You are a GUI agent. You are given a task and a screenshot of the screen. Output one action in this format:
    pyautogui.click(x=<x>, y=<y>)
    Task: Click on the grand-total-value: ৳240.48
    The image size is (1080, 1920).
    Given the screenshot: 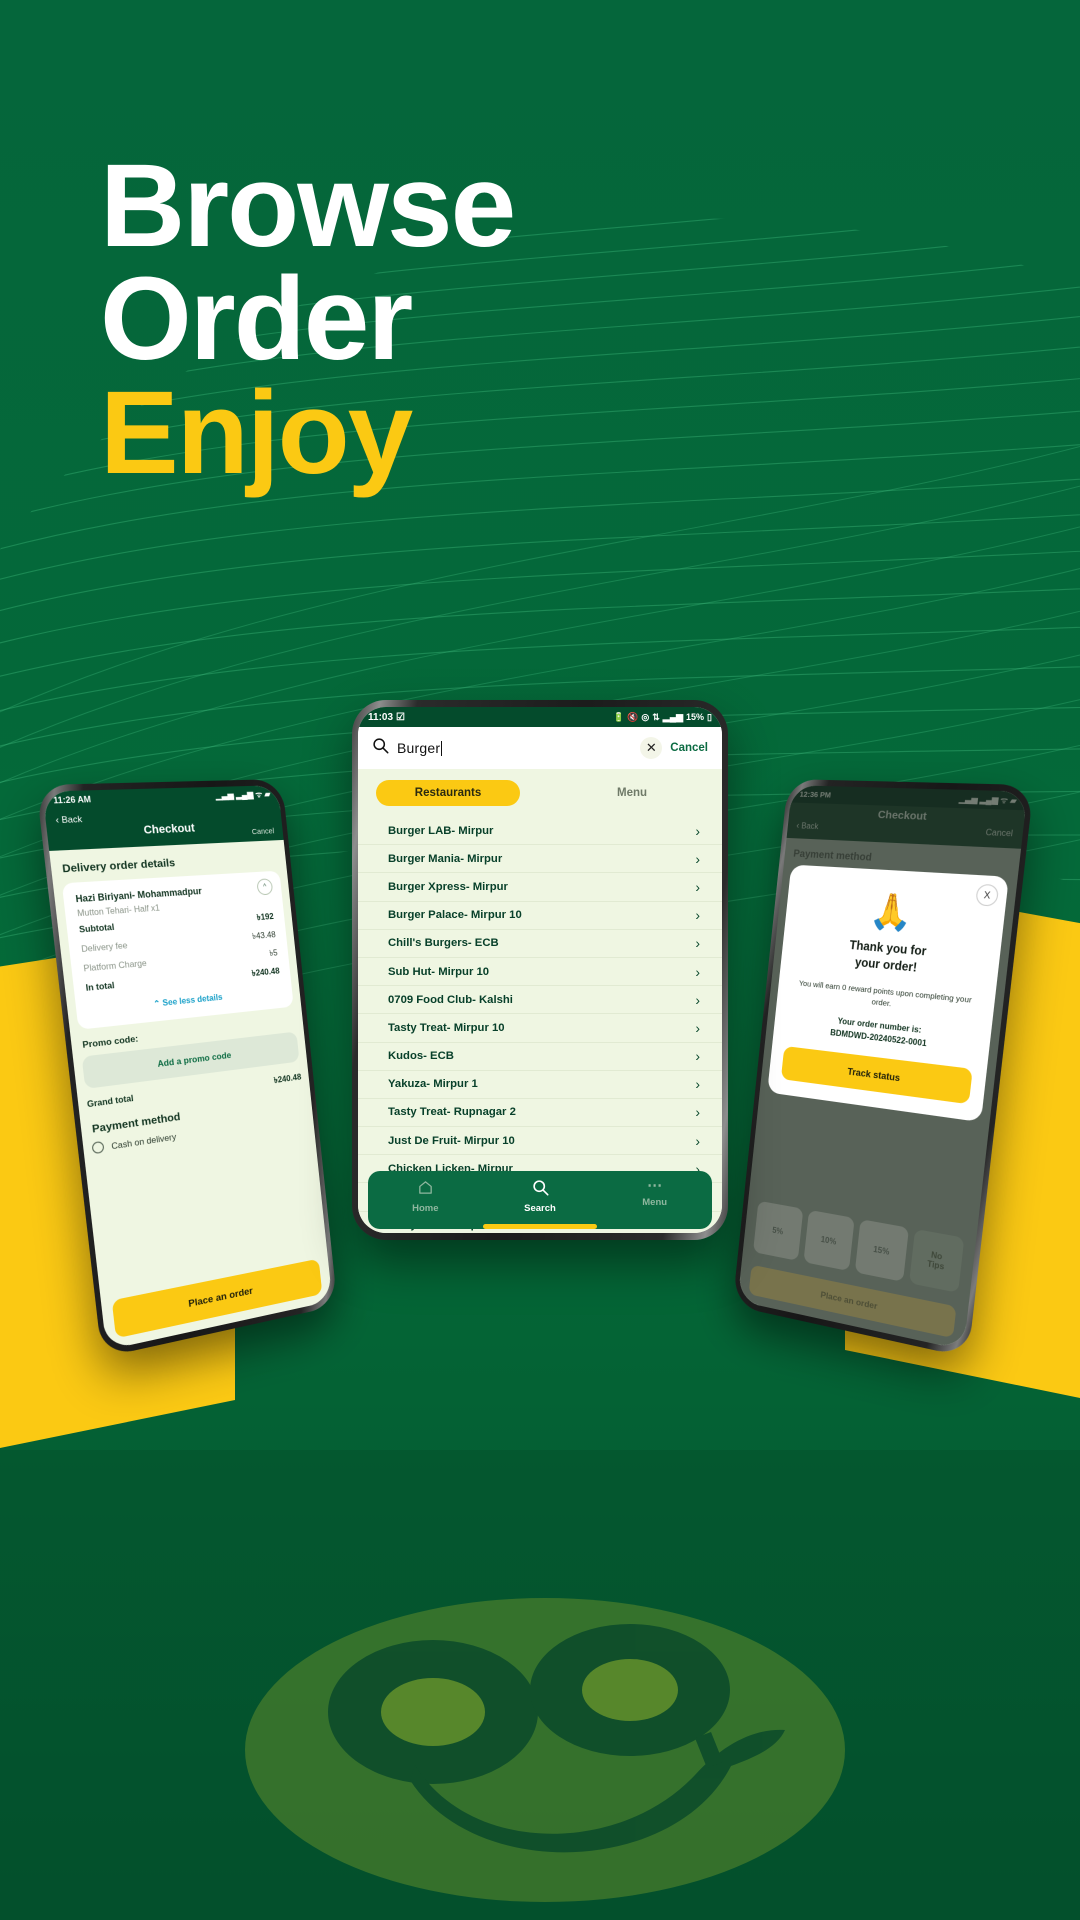 What is the action you would take?
    pyautogui.click(x=287, y=1079)
    